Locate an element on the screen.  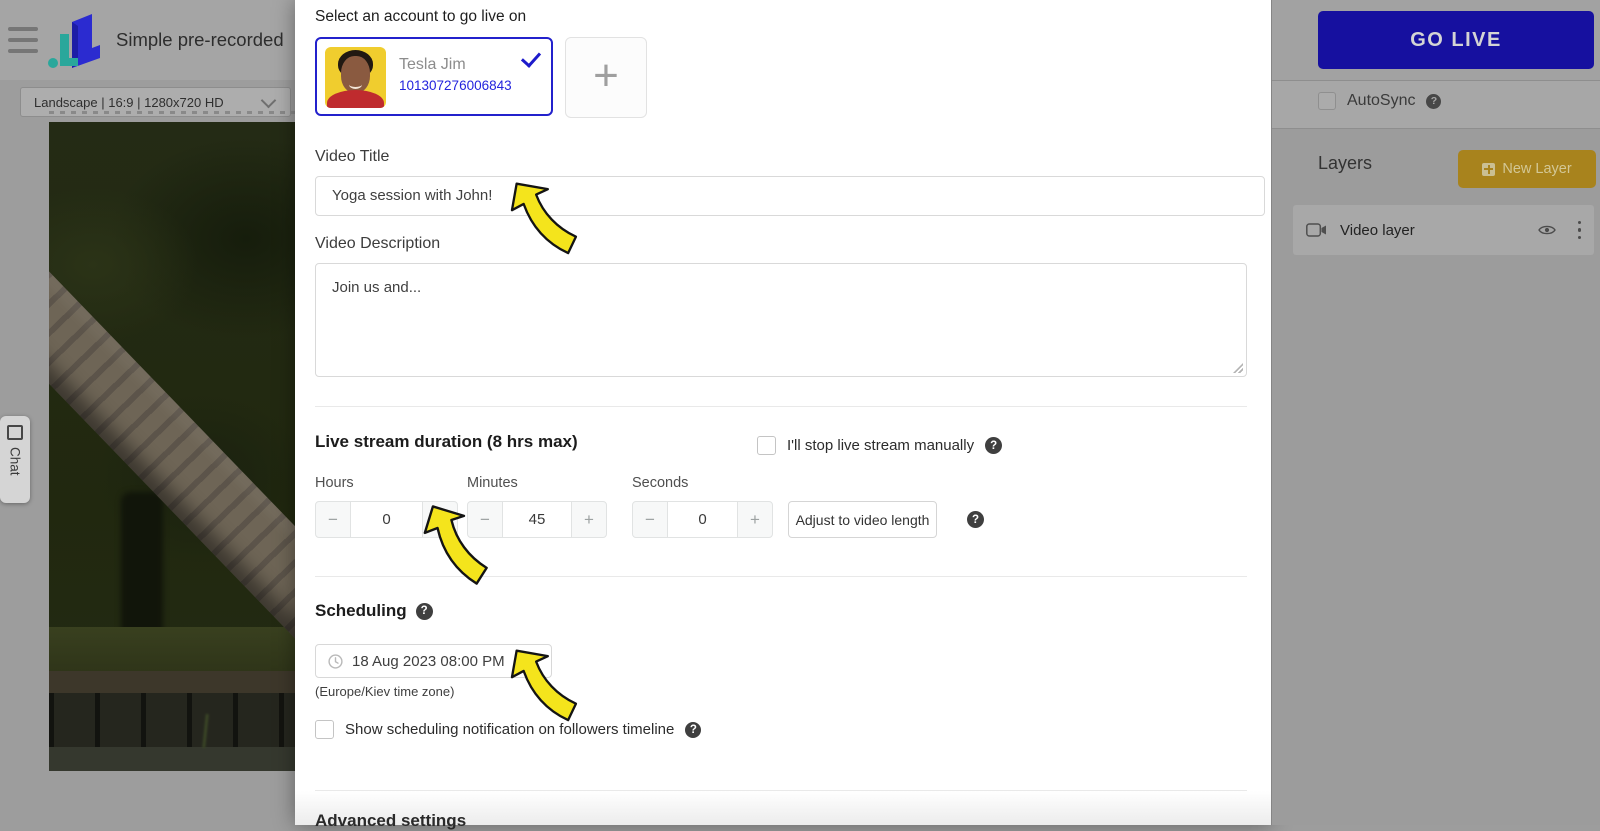
avatar is located at coordinates (355, 77).